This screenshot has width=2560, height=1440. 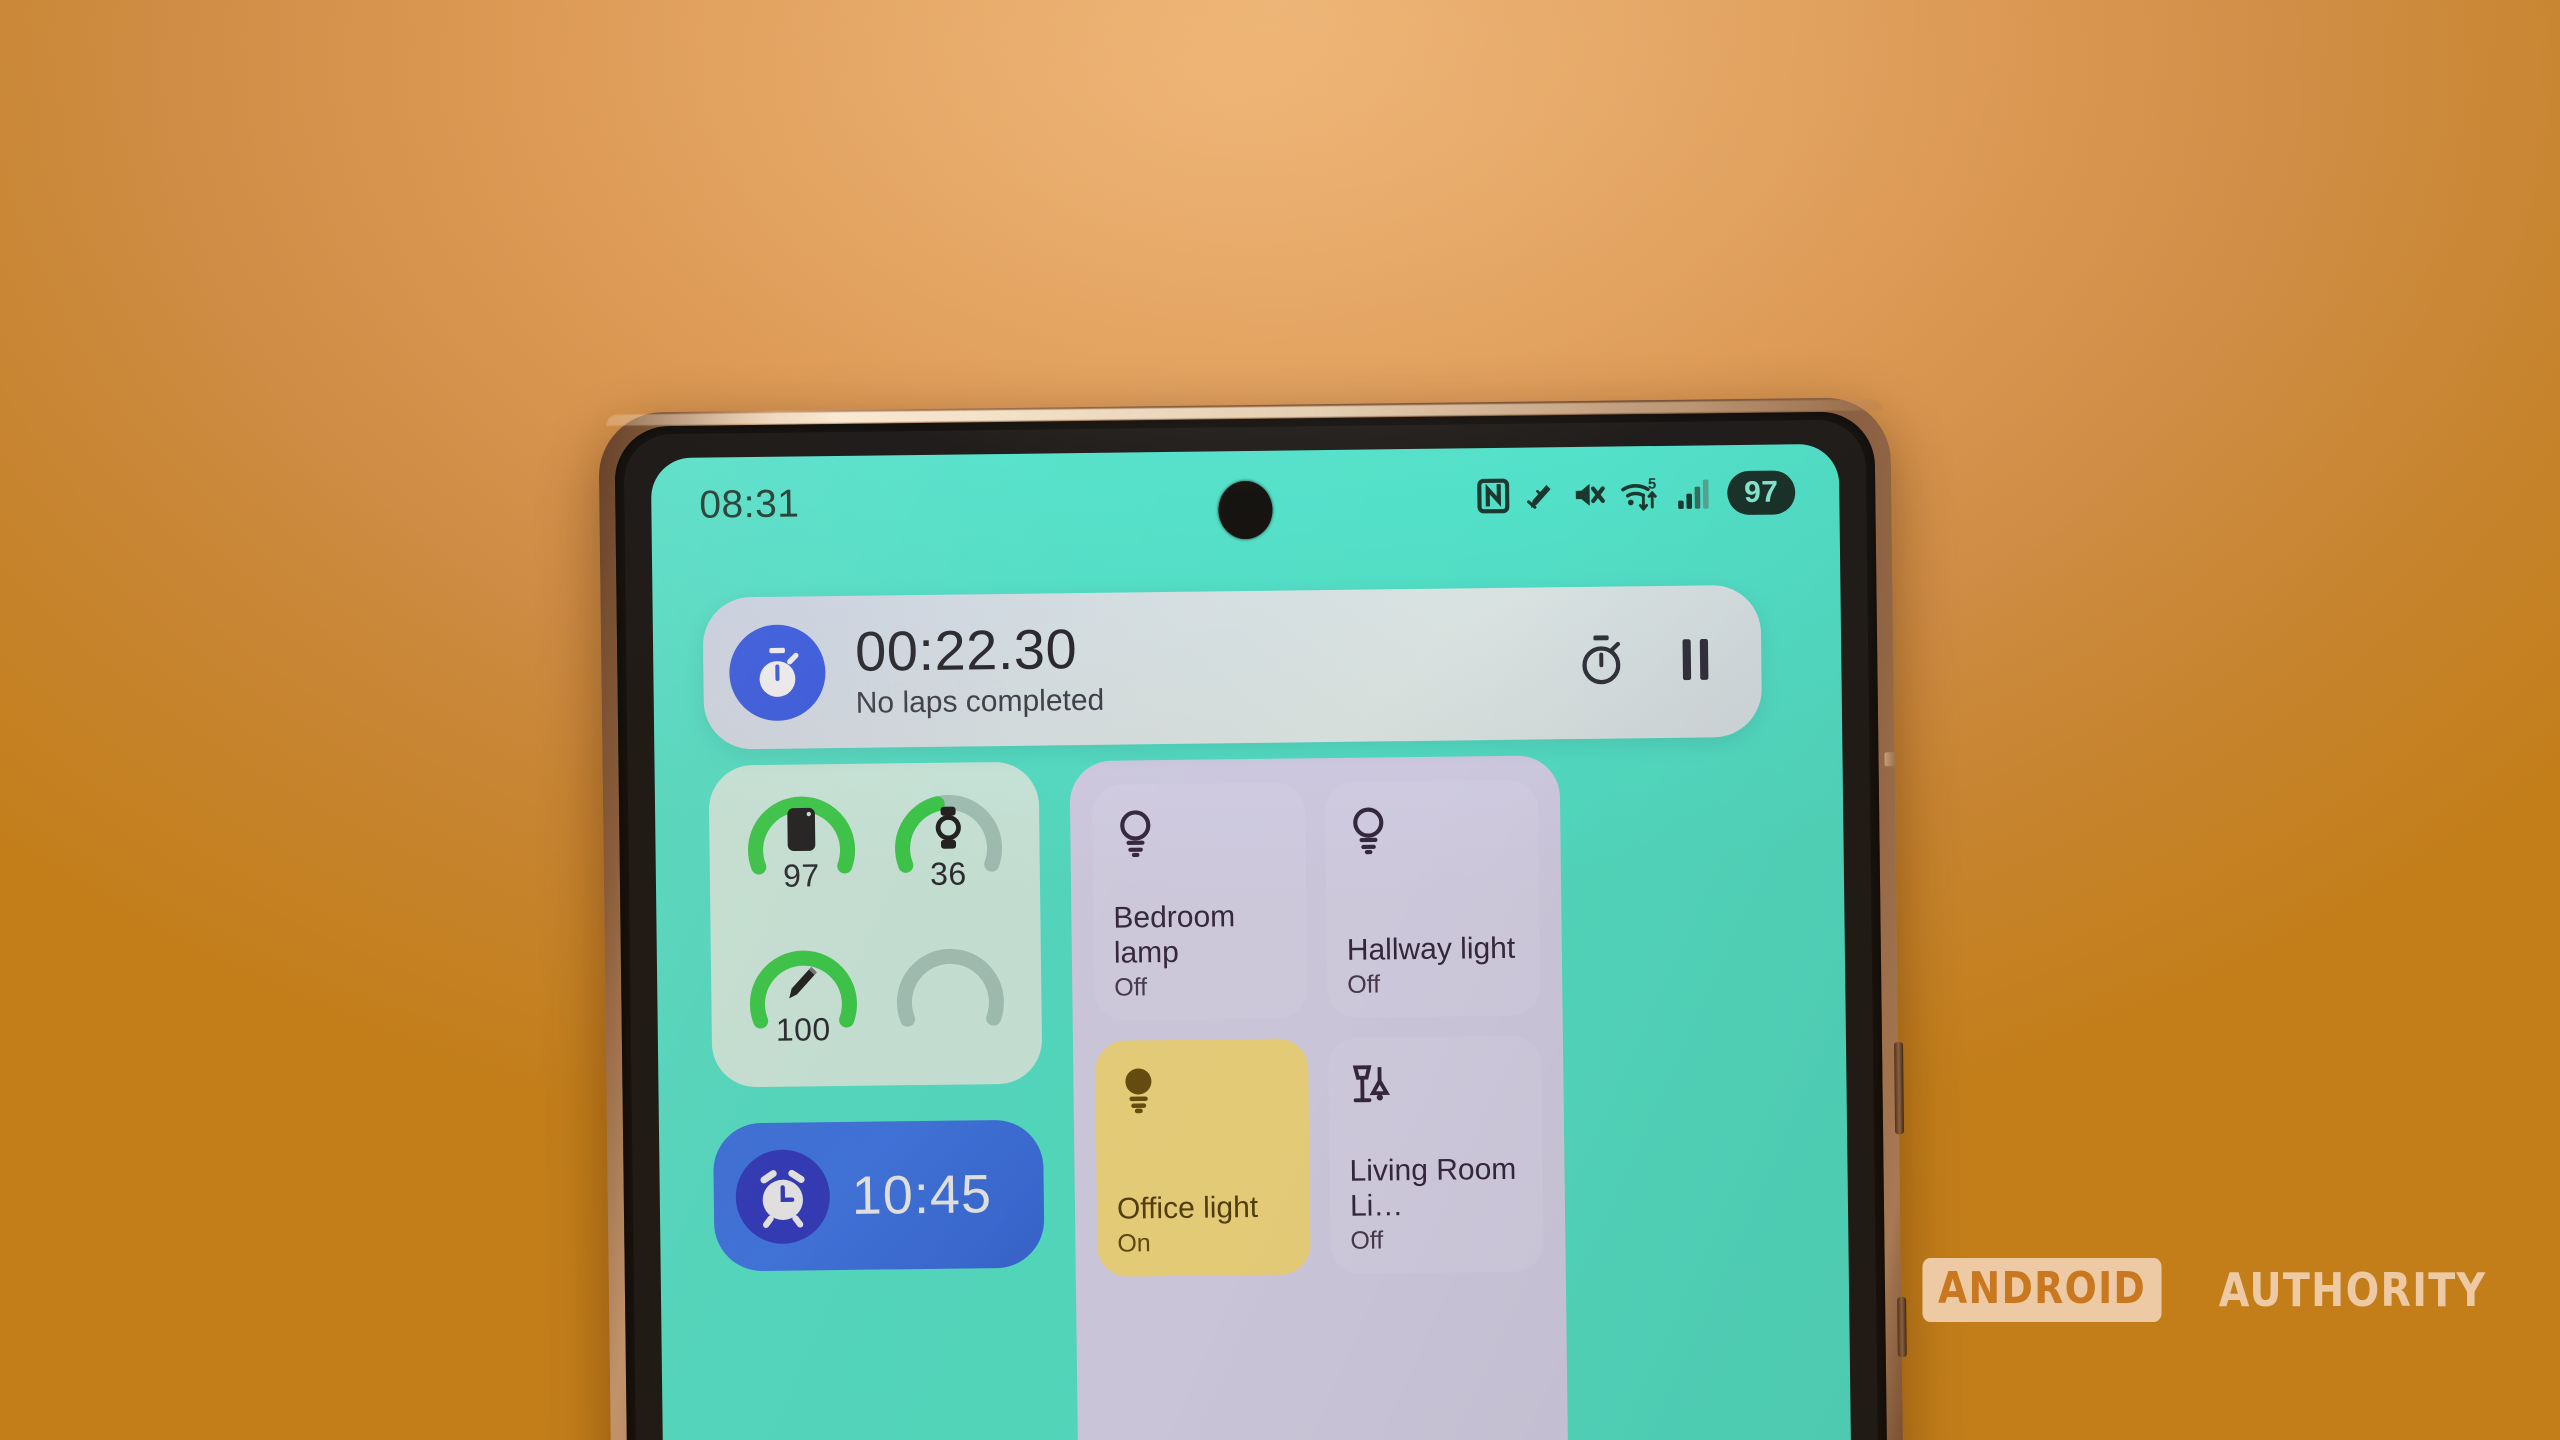 What do you see at coordinates (1134, 1243) in the screenshot?
I see `home-control-state: On` at bounding box center [1134, 1243].